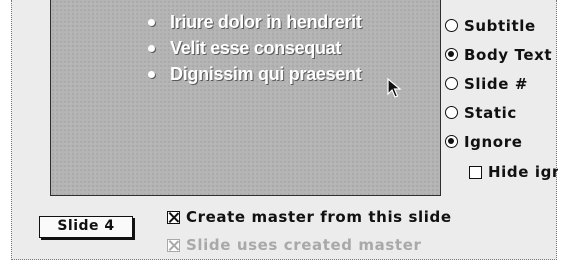  What do you see at coordinates (304, 245) in the screenshot?
I see `checkbox-label: Slide uses created master` at bounding box center [304, 245].